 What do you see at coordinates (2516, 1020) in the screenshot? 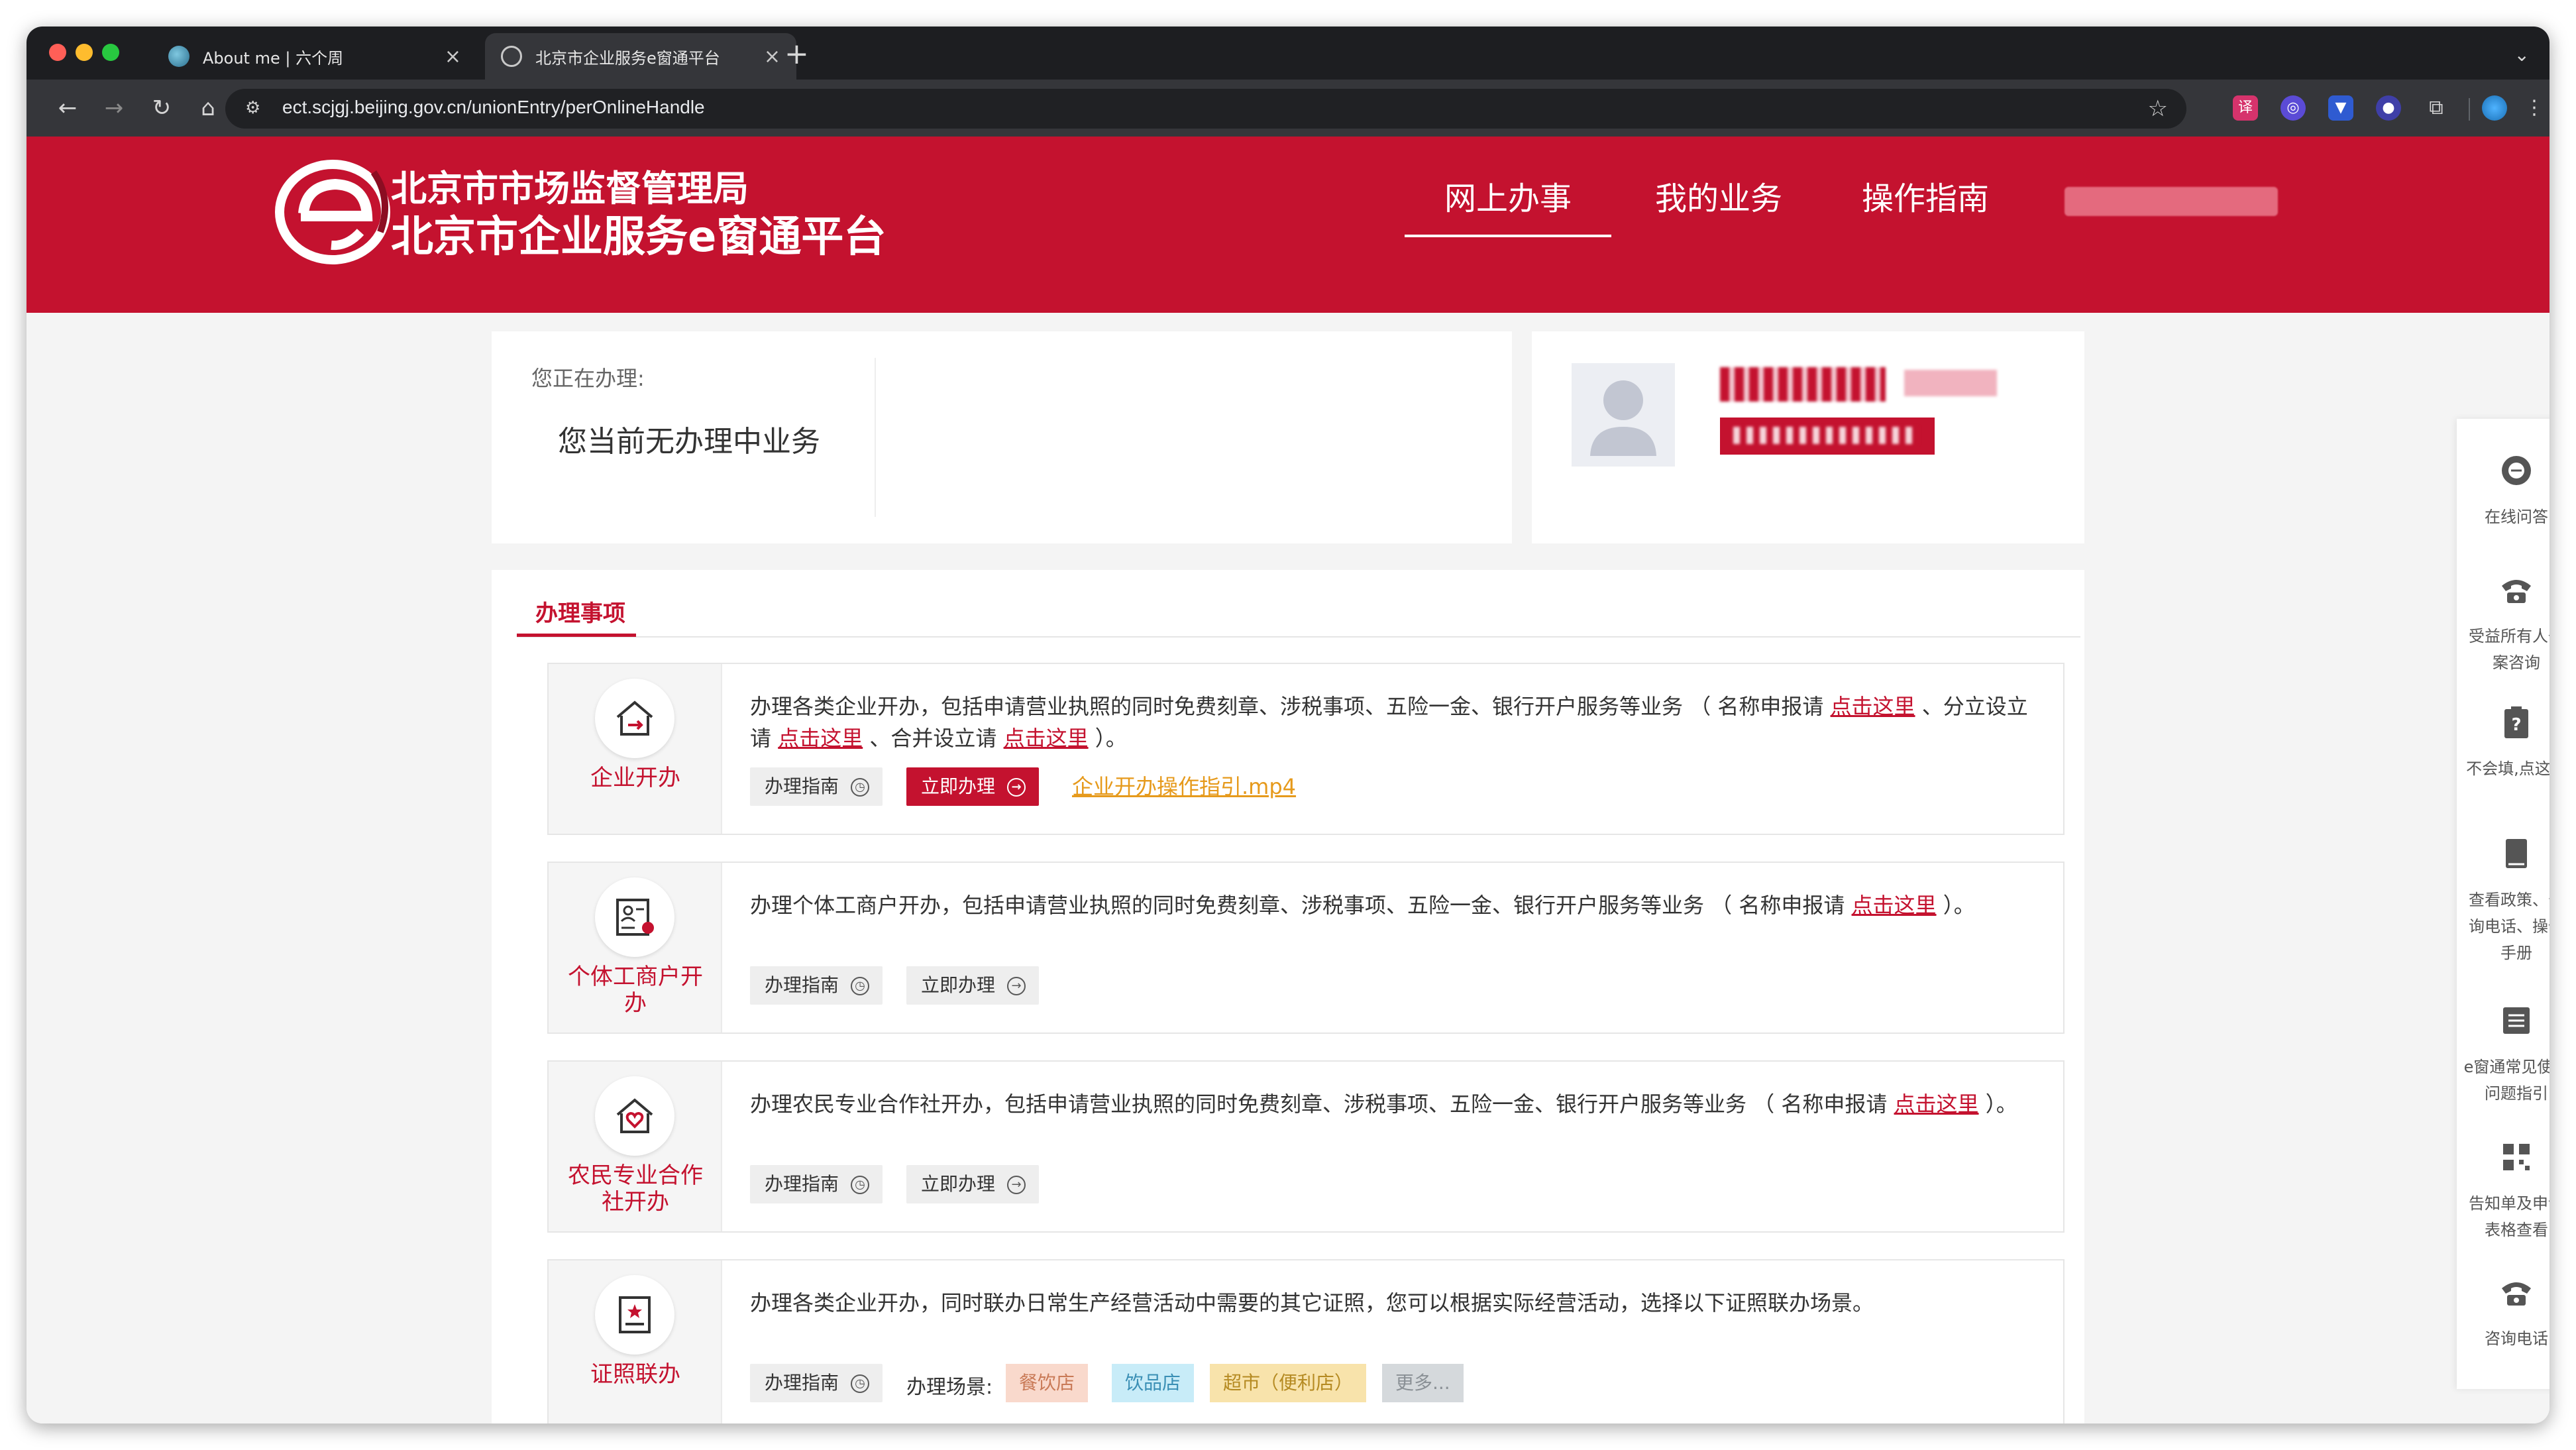
I see `document-list-icon` at bounding box center [2516, 1020].